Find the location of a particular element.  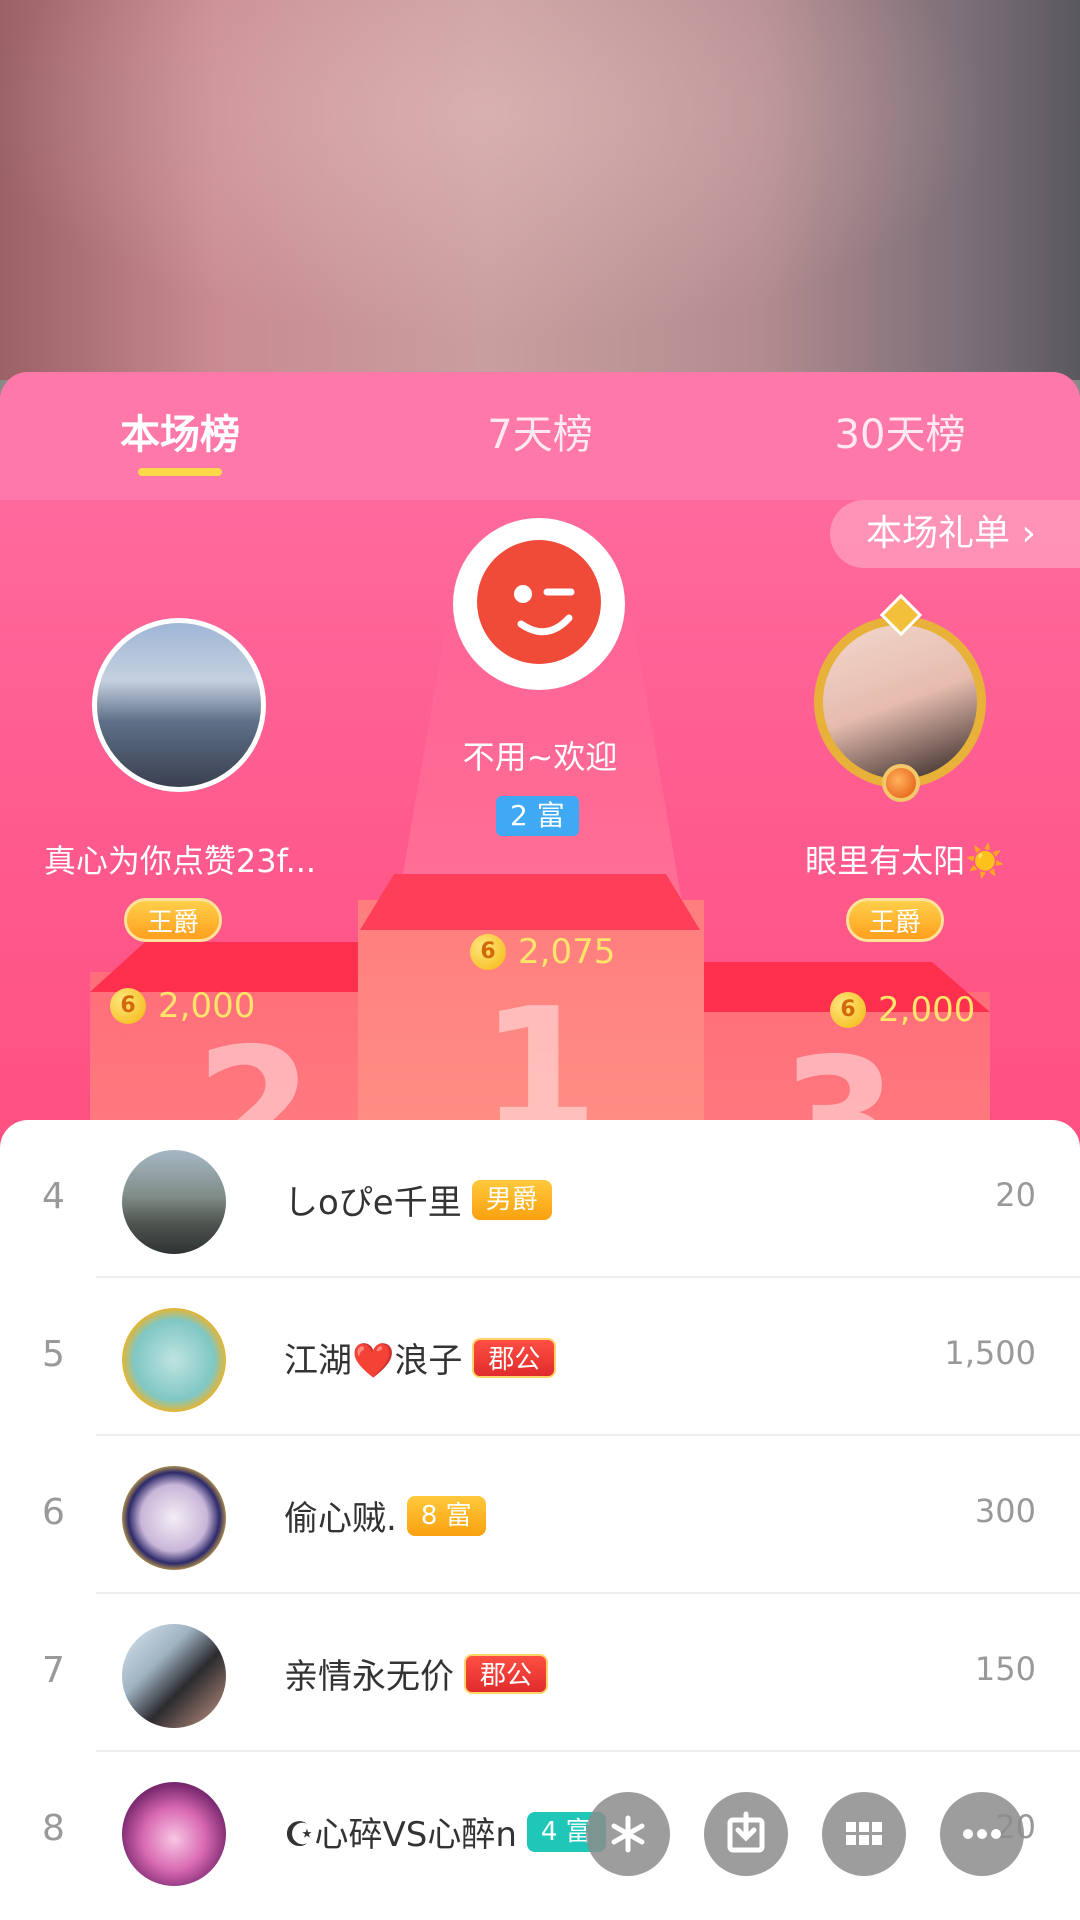

list-item-value: 300 is located at coordinates (1005, 1511).